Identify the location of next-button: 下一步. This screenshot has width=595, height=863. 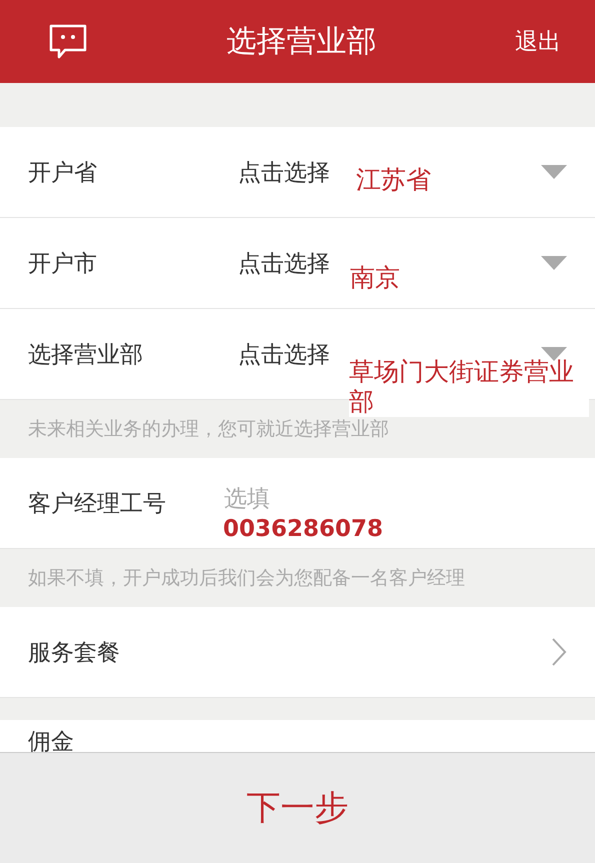
(297, 808).